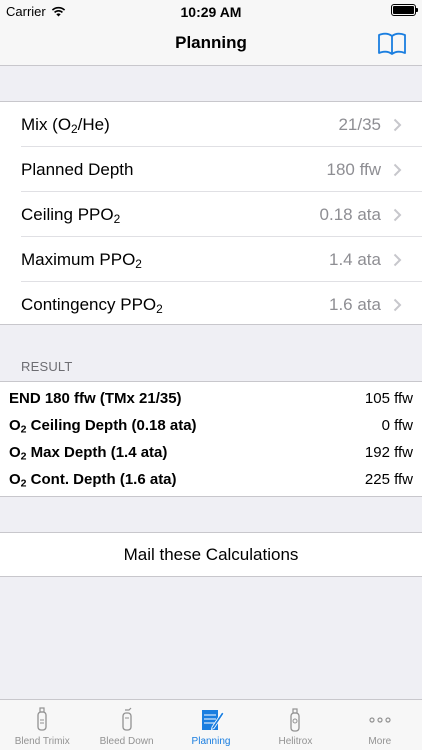  What do you see at coordinates (77, 169) in the screenshot?
I see `label-text: Planned Depth` at bounding box center [77, 169].